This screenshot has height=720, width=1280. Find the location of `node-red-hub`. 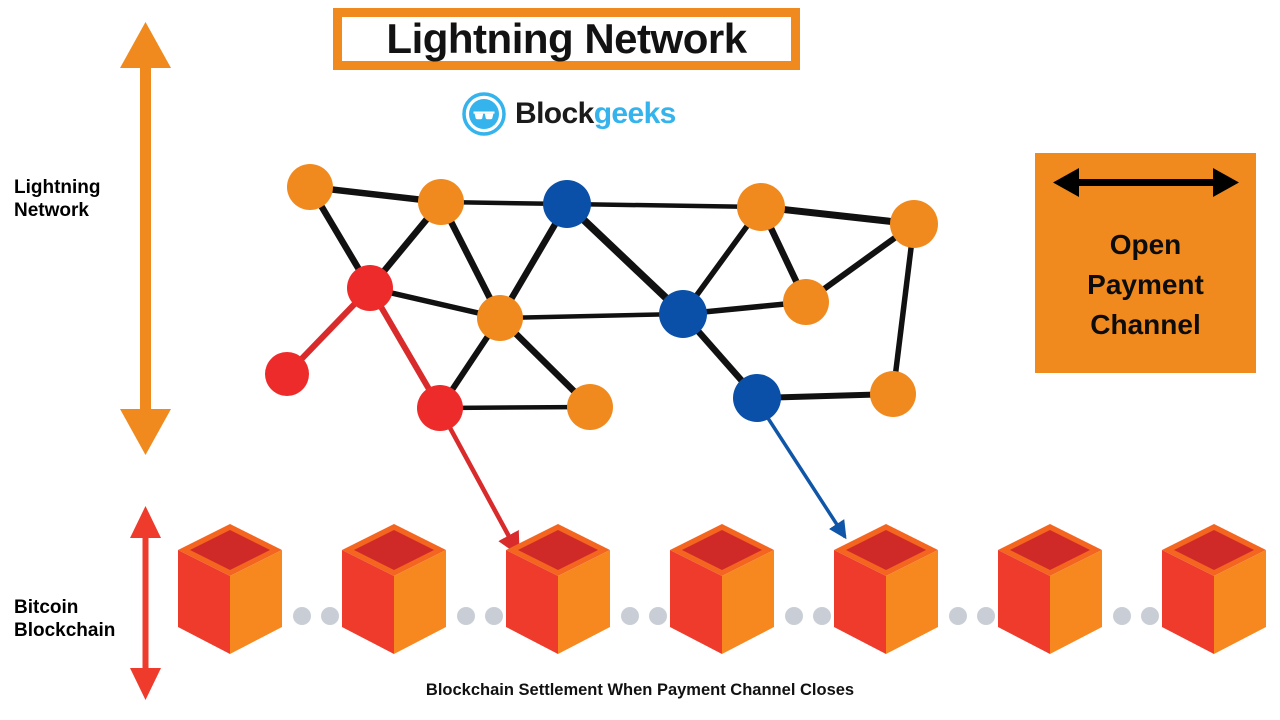

node-red-hub is located at coordinates (370, 288).